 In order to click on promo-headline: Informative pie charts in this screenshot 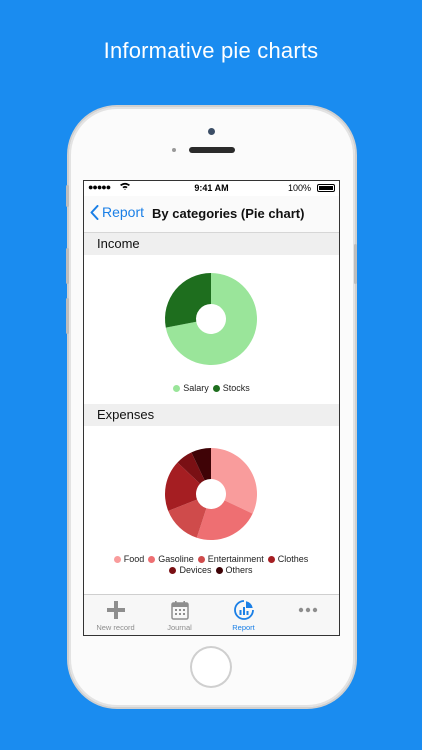, I will do `click(211, 50)`.